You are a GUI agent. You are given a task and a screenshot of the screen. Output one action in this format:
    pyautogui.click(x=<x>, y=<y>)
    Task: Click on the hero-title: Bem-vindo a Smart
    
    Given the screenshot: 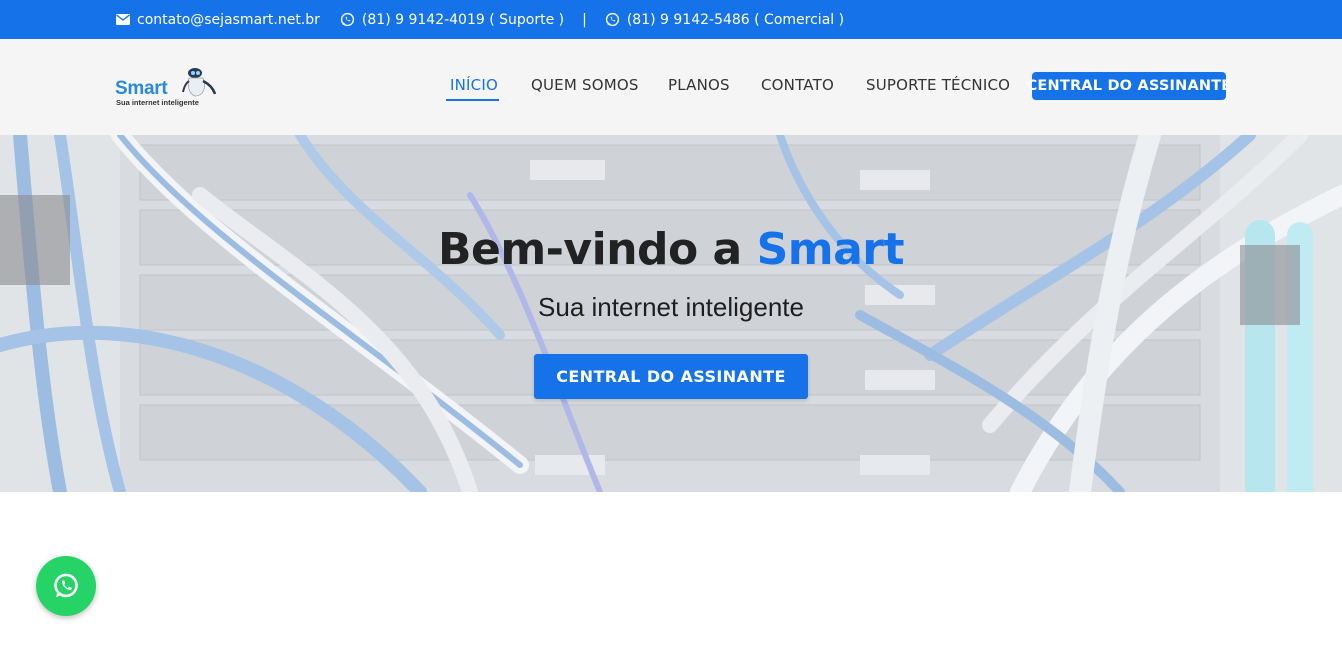 What is the action you would take?
    pyautogui.click(x=671, y=249)
    